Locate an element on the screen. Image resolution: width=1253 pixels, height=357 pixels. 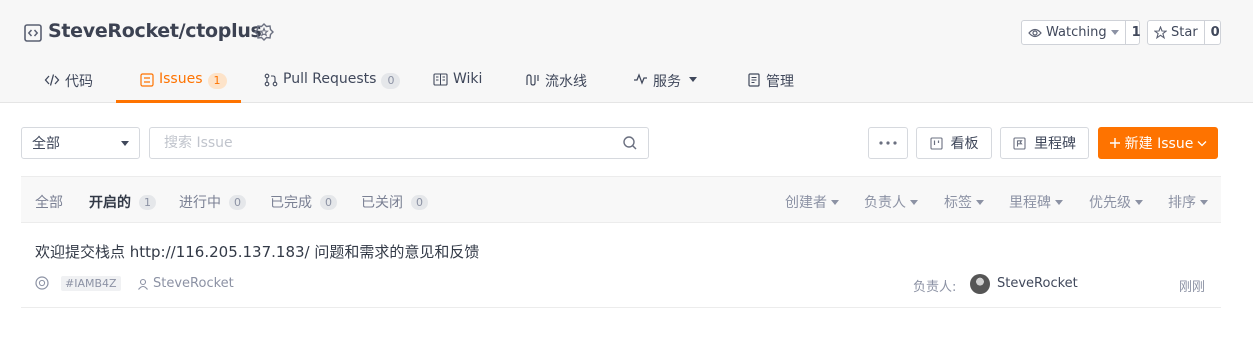
filter-priority-dropdown-icon is located at coordinates (1139, 202).